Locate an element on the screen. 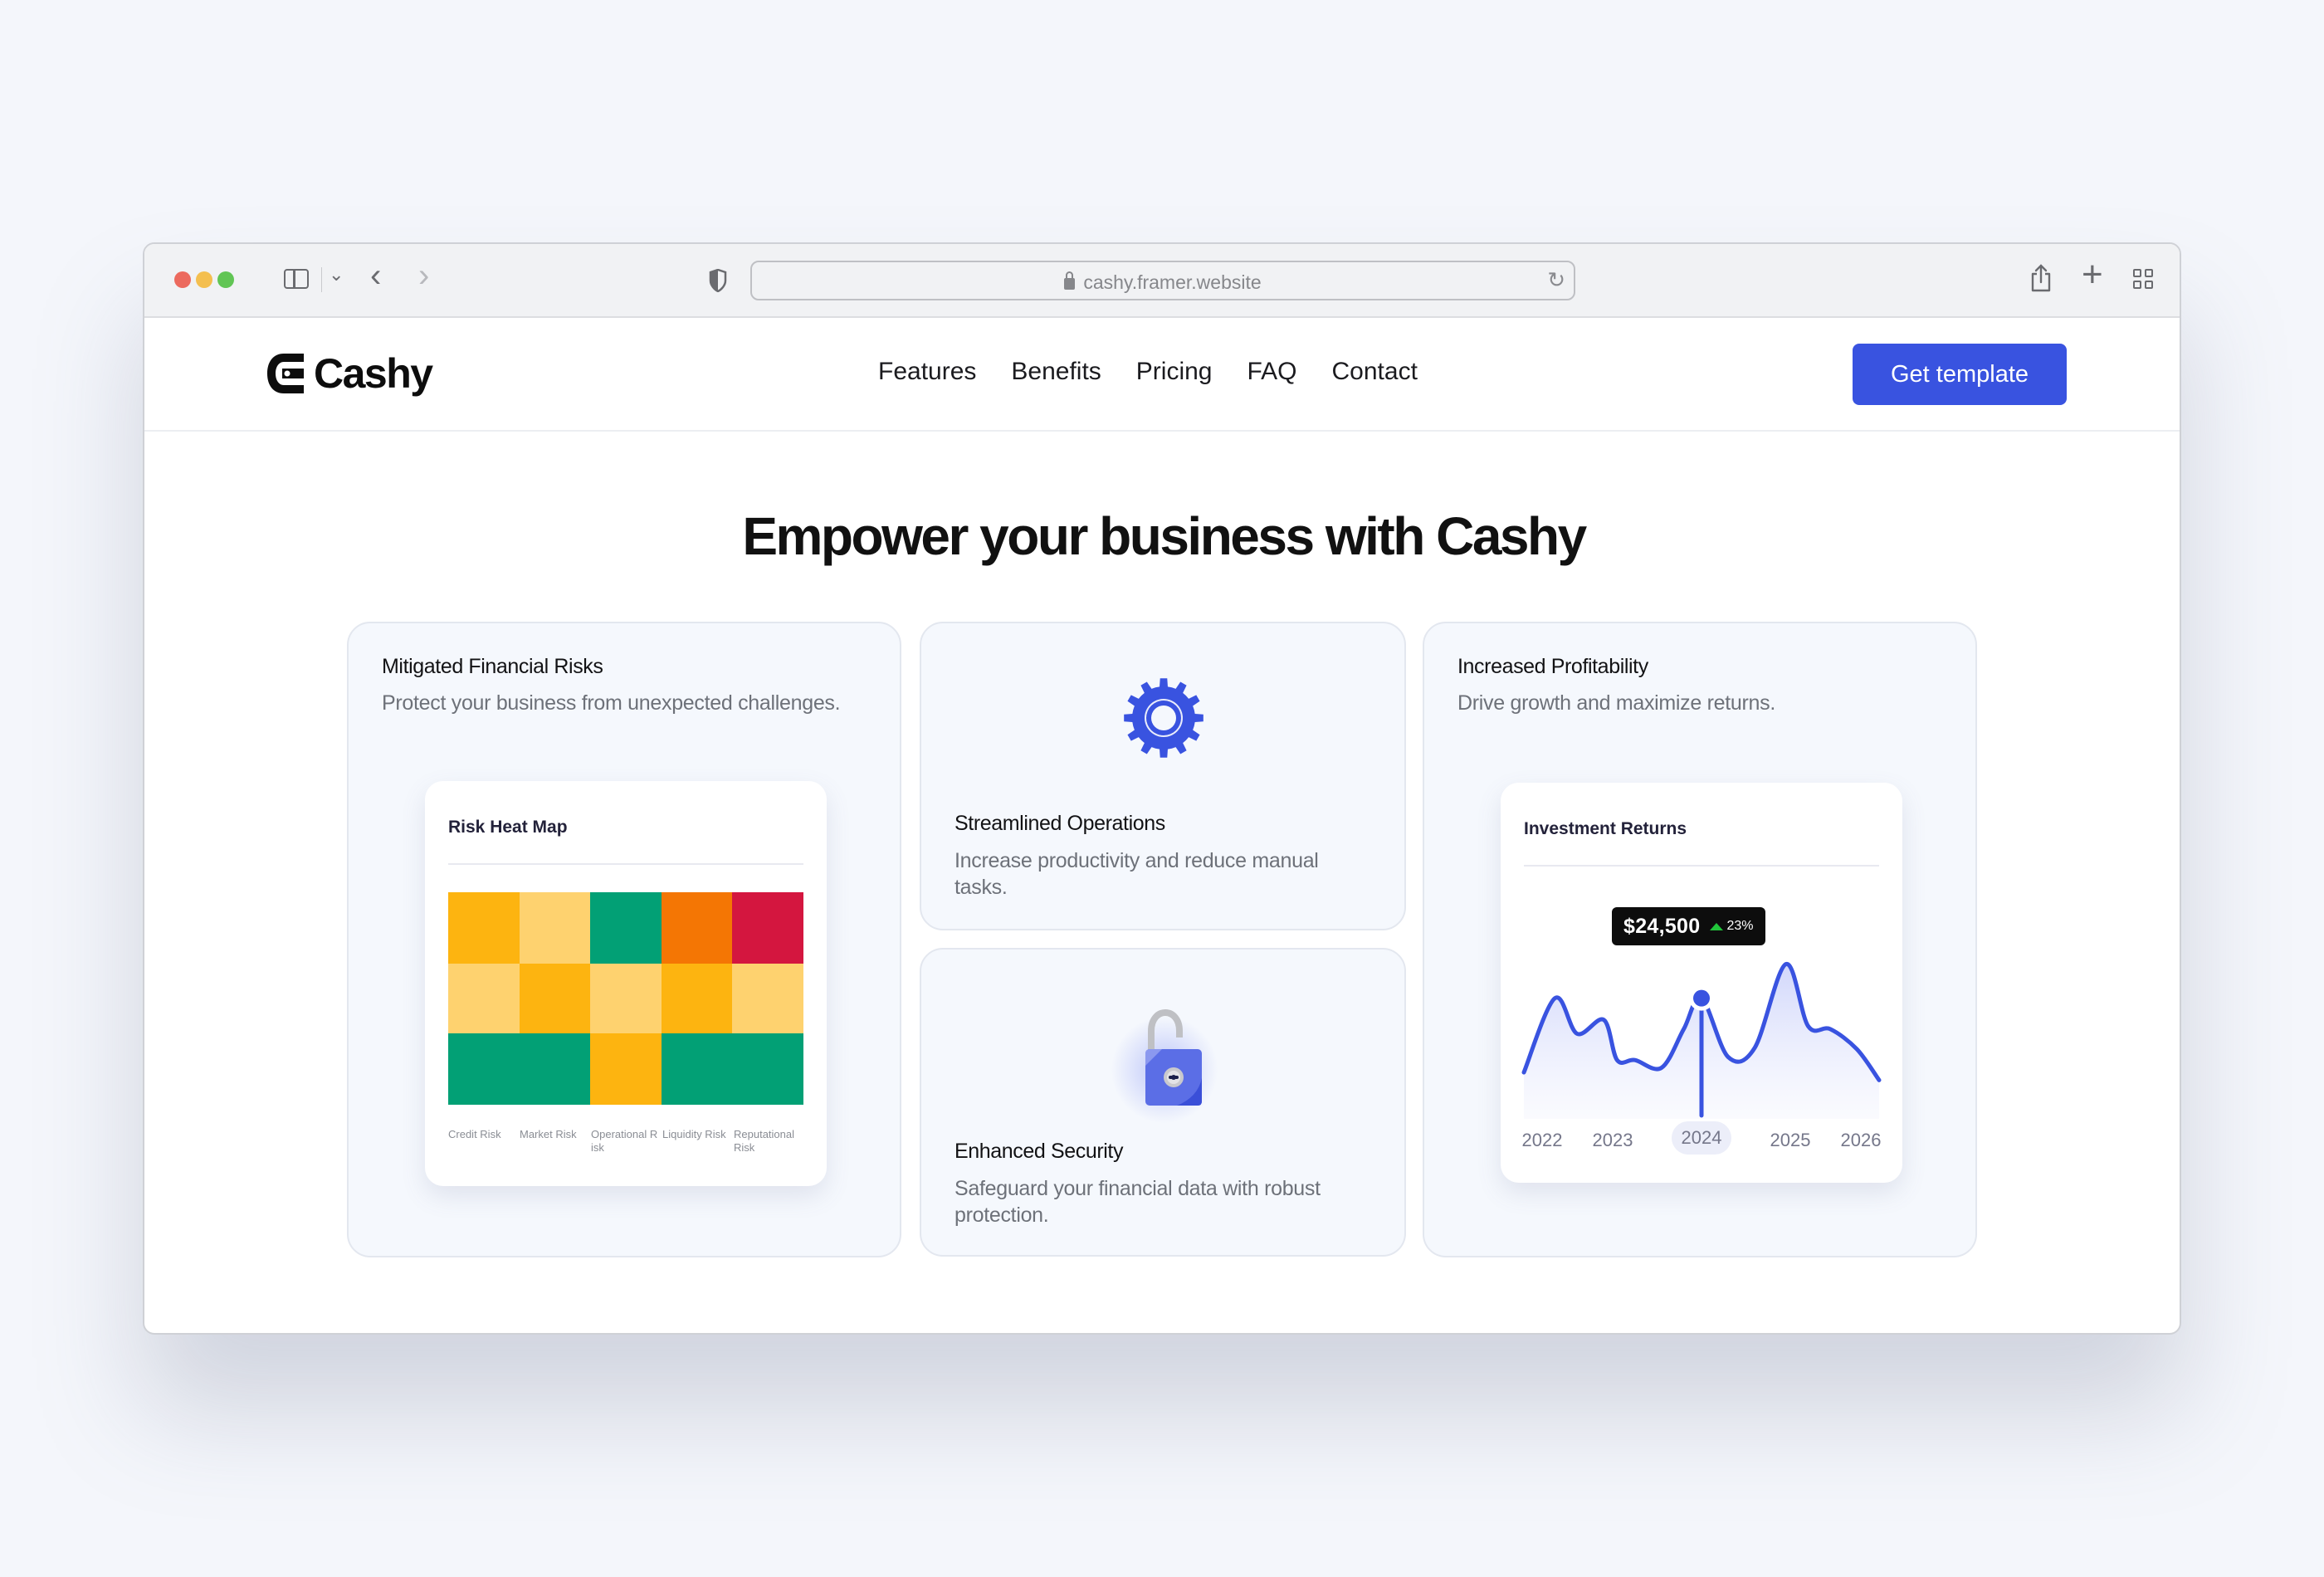 This screenshot has width=2324, height=1577. x-tick-label: 2026 is located at coordinates (1861, 1140).